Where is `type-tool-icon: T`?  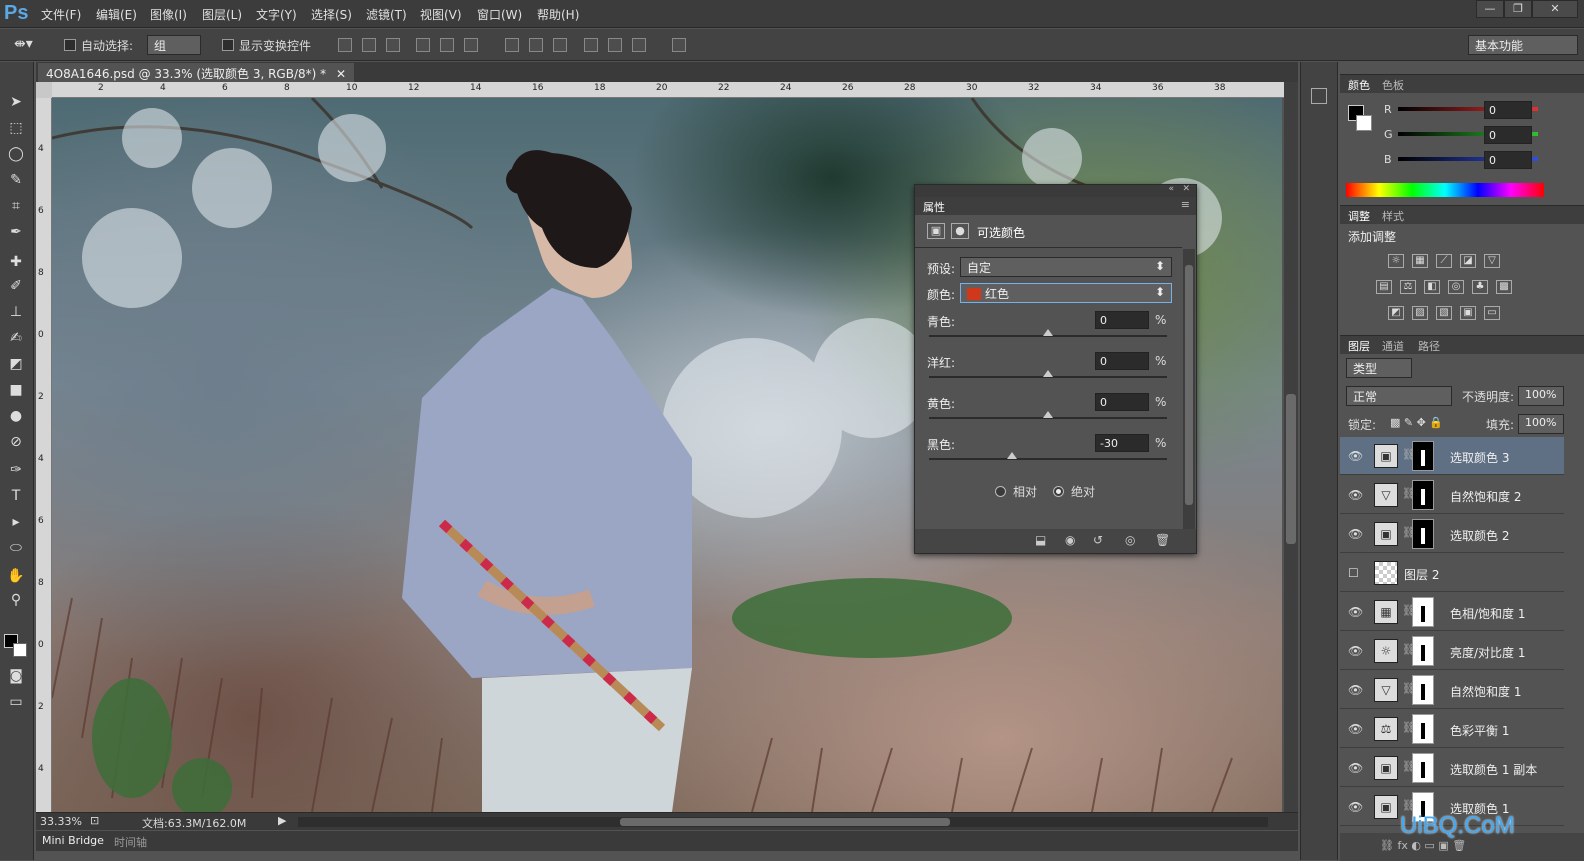 type-tool-icon: T is located at coordinates (16, 496).